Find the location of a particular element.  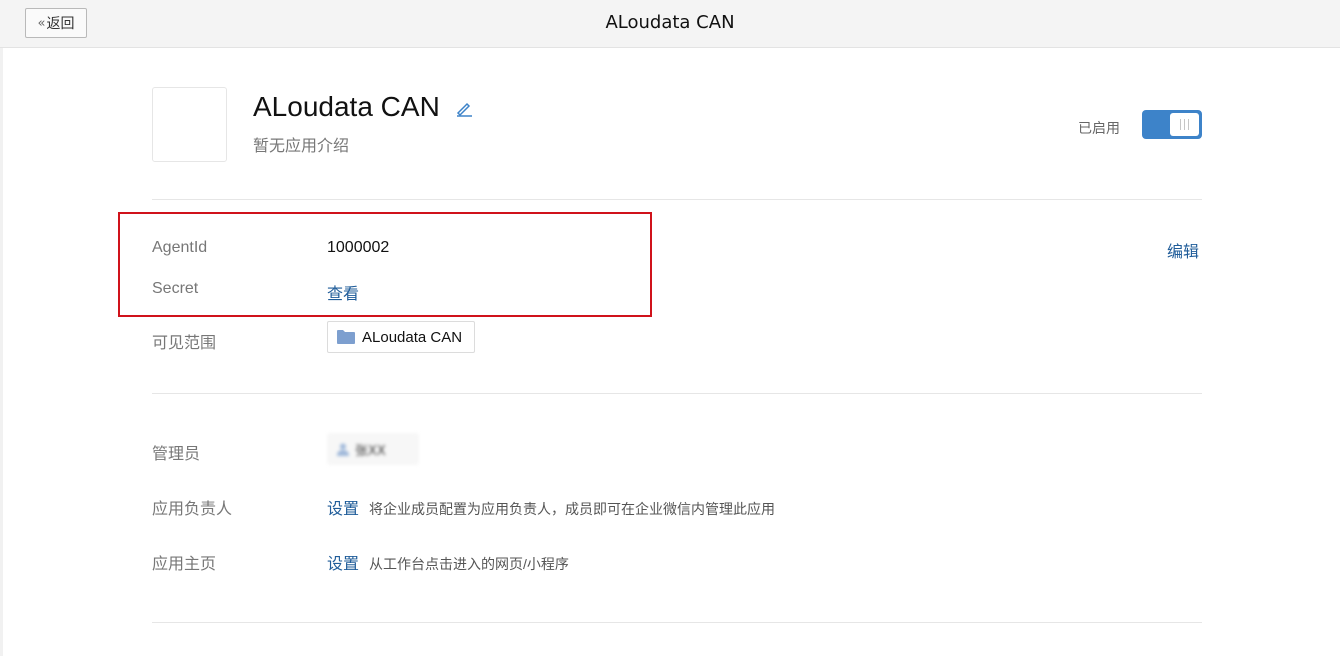

visibility-scope-chip: ALoudata CAN is located at coordinates (401, 337).